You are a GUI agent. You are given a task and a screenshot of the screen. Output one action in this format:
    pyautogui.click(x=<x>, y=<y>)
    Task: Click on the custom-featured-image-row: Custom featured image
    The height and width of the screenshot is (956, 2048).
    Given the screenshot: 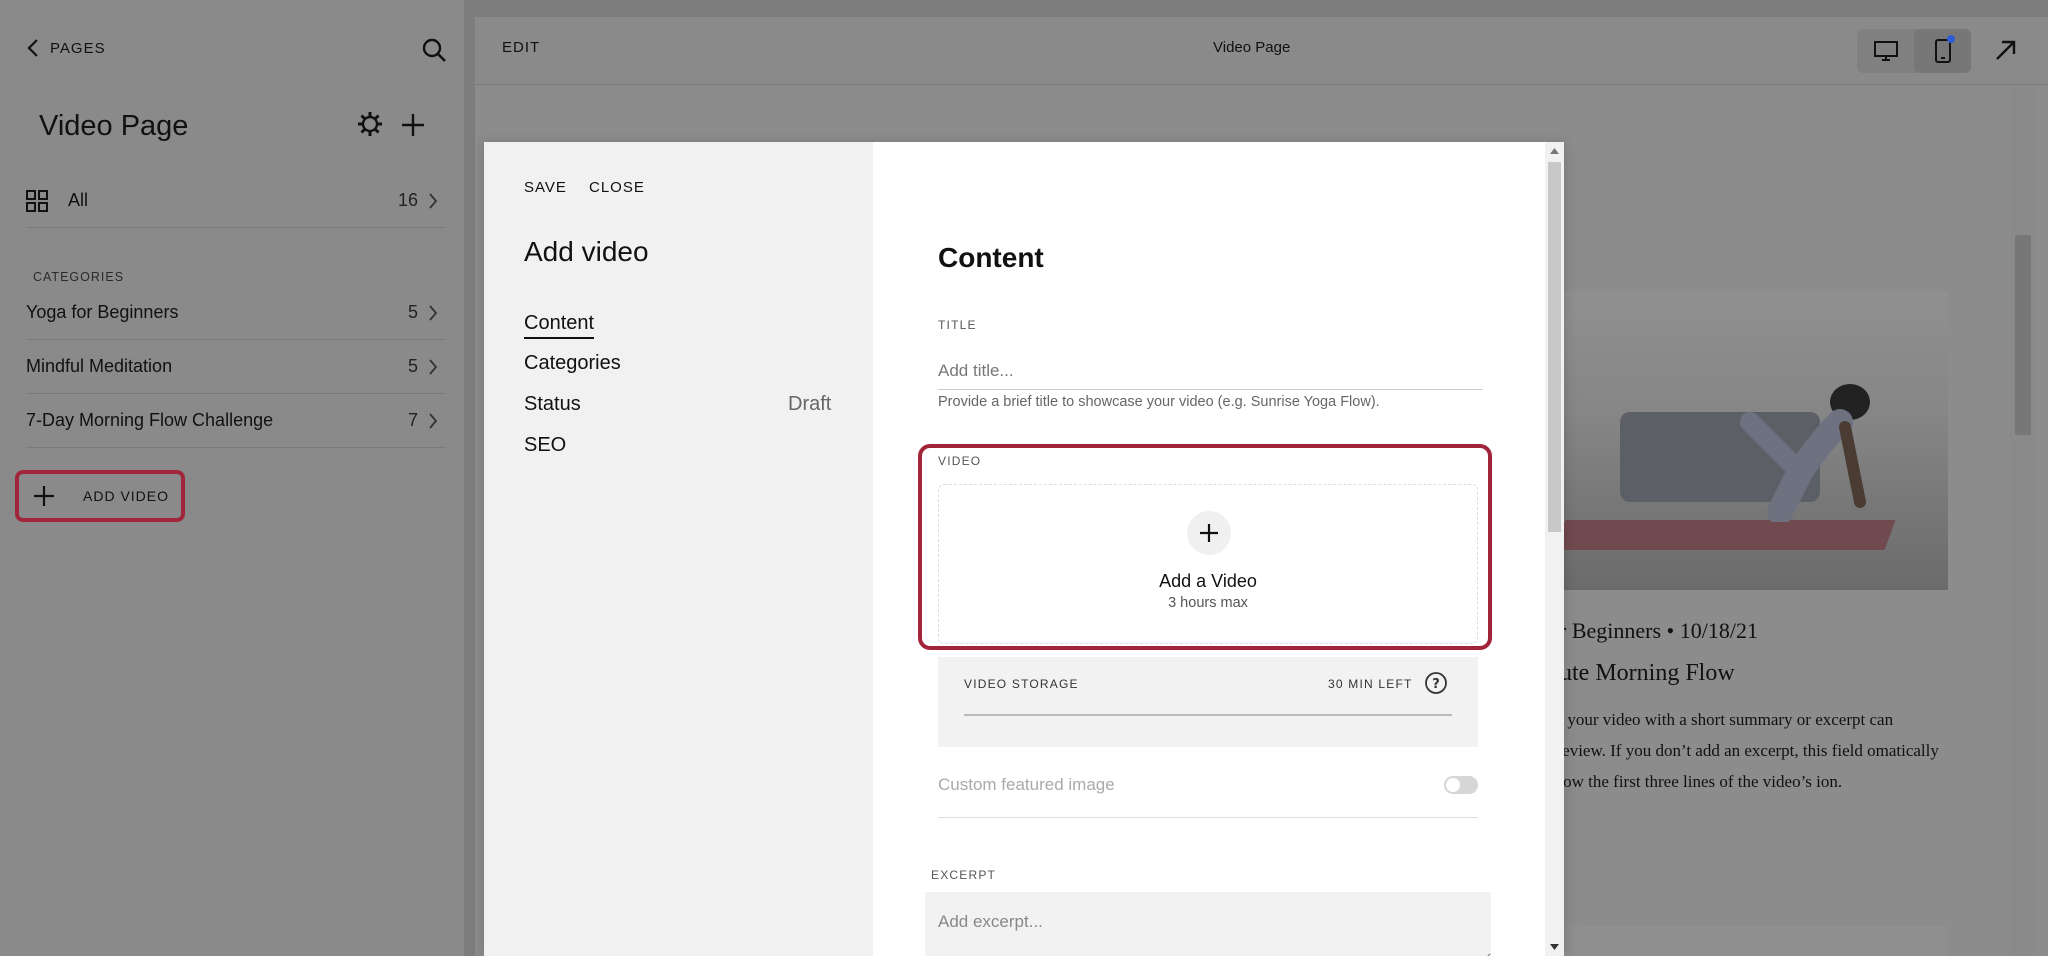 What is the action you would take?
    pyautogui.click(x=1208, y=793)
    